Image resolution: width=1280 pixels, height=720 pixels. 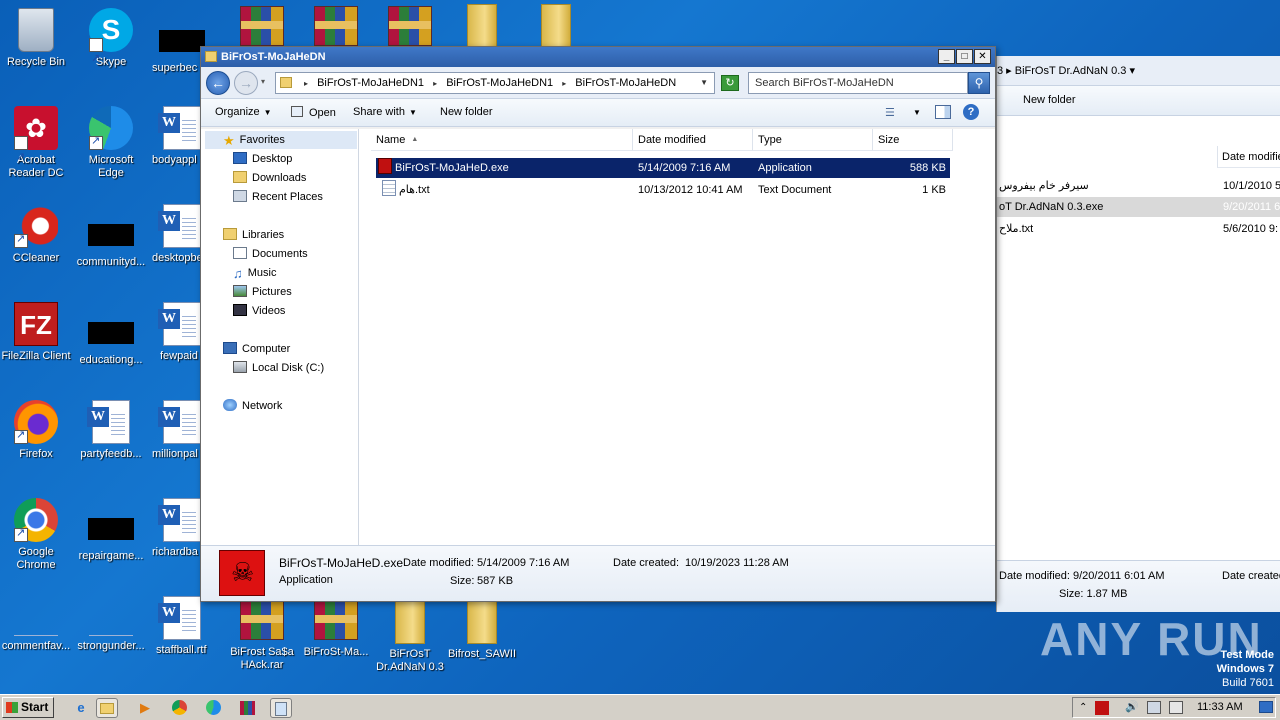 What do you see at coordinates (252, 405) in the screenshot?
I see `nav-network: Network` at bounding box center [252, 405].